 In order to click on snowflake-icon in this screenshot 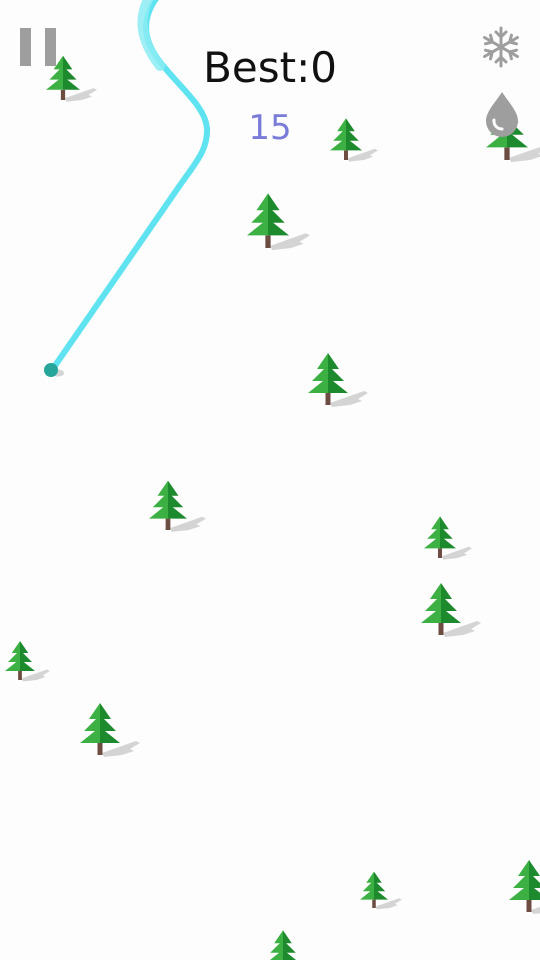, I will do `click(501, 47)`.